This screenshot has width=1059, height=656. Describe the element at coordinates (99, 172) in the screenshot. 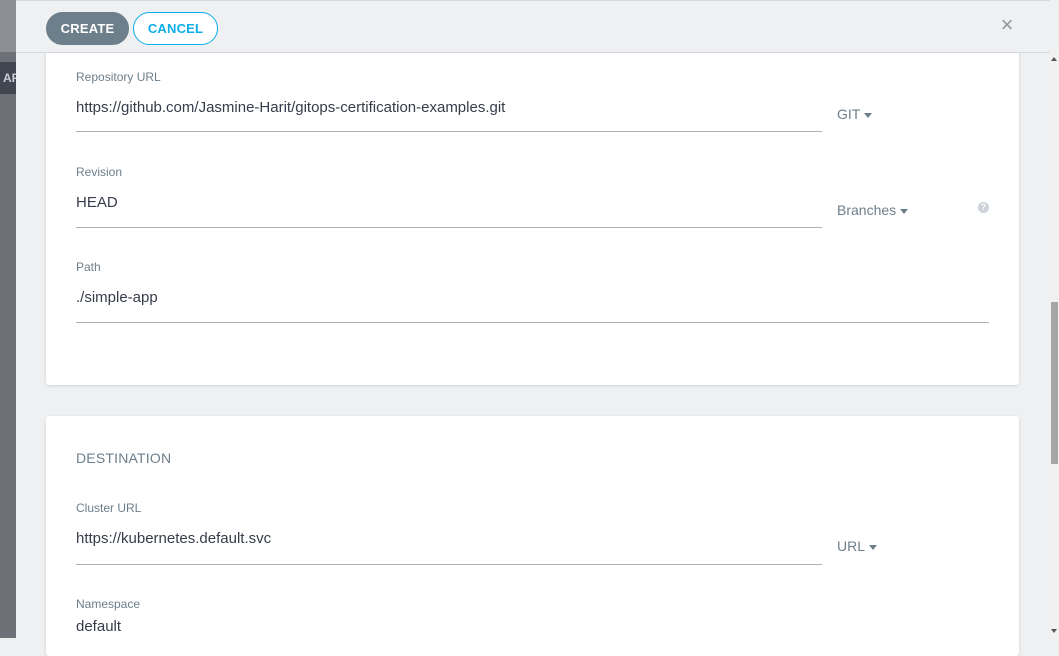

I see `revision-label: Revision` at that location.